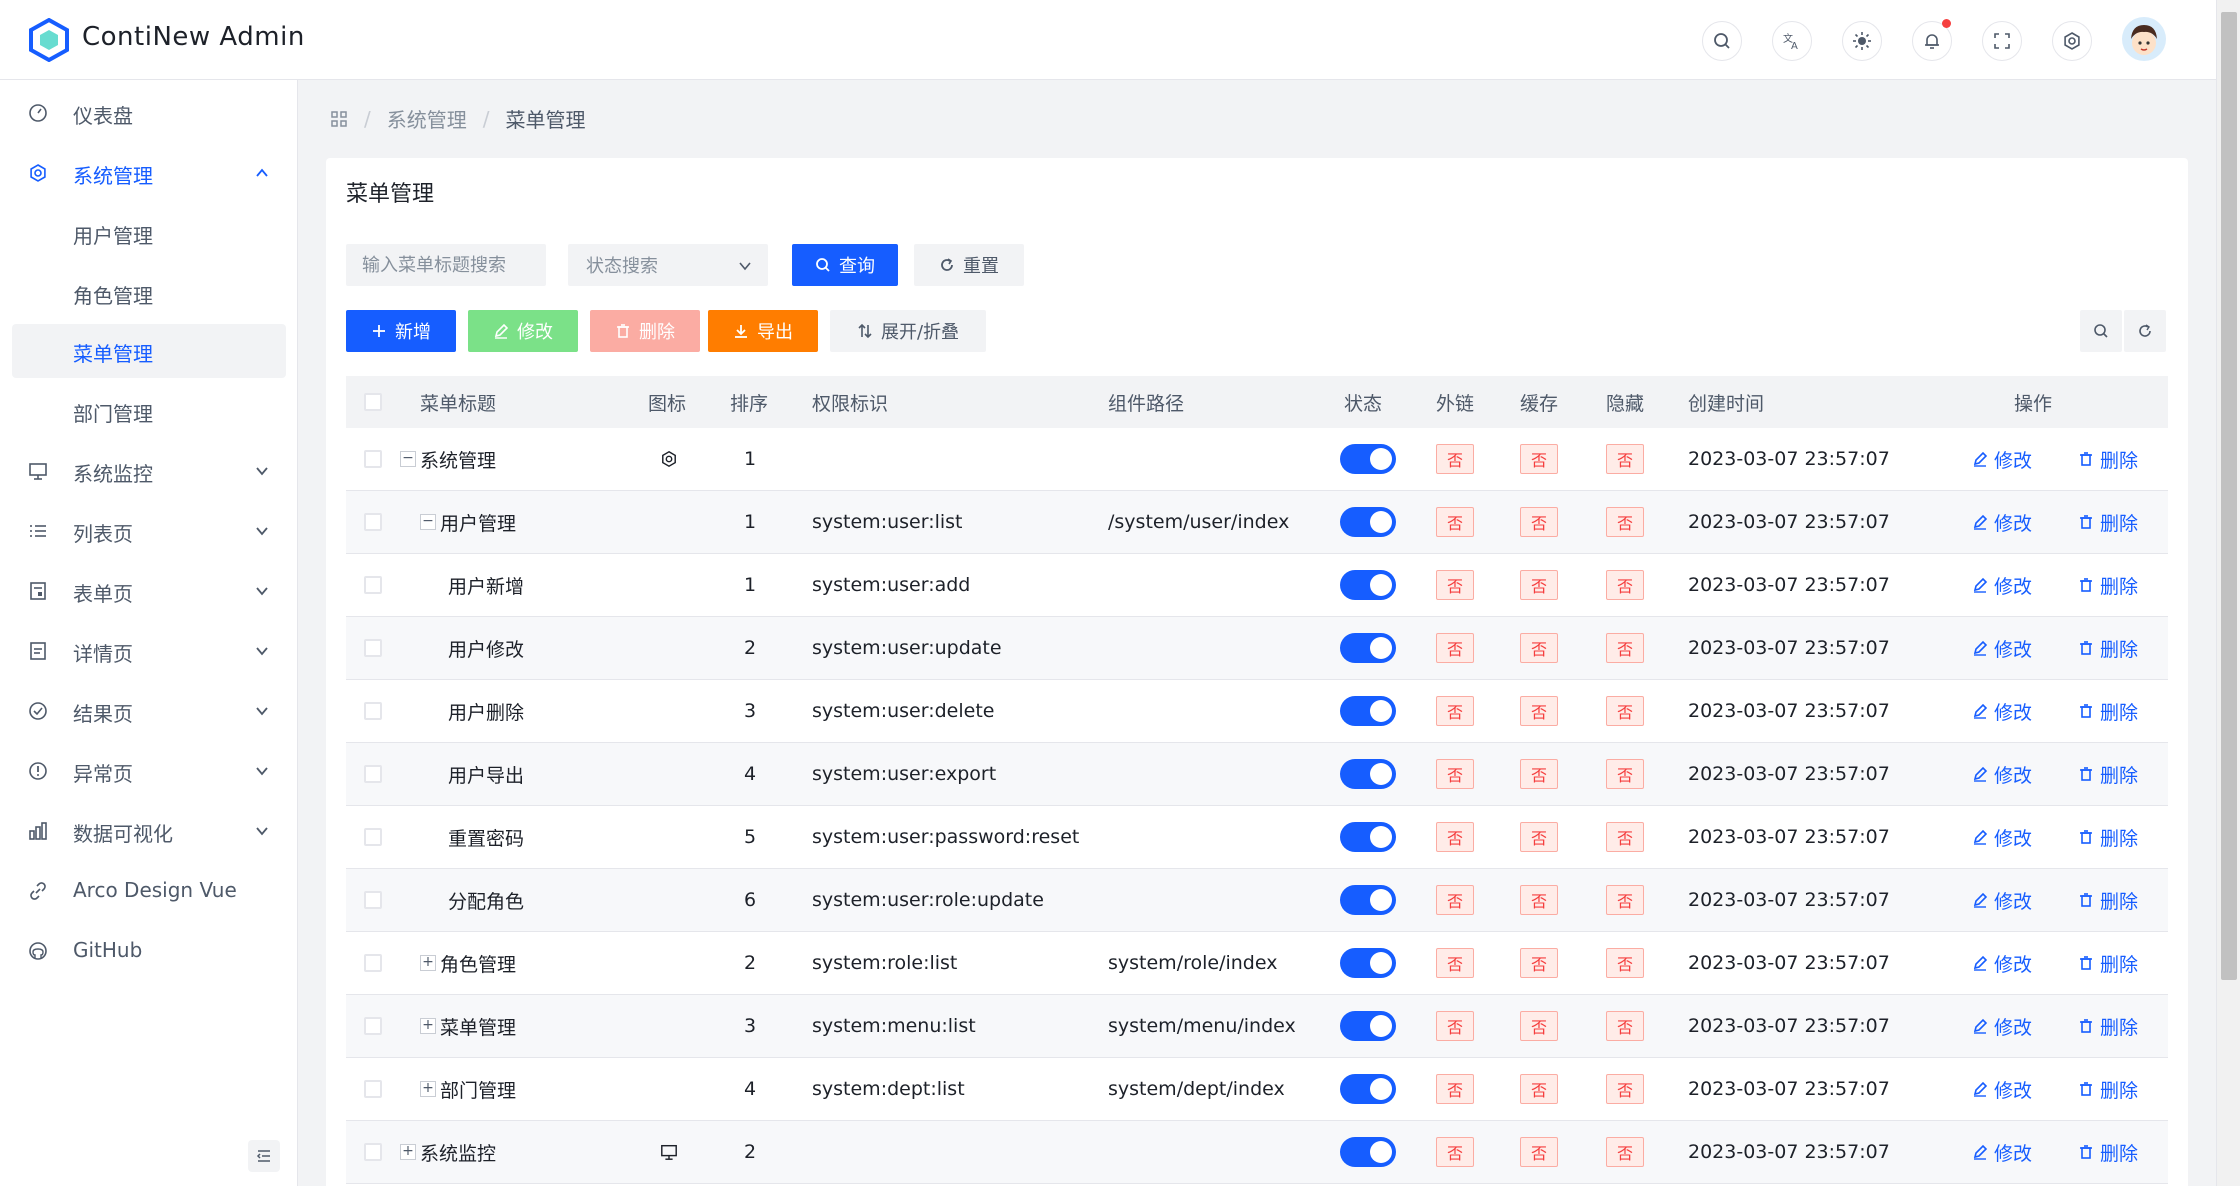  What do you see at coordinates (149, 471) in the screenshot?
I see `sidebar-item-monitor: 系统监控` at bounding box center [149, 471].